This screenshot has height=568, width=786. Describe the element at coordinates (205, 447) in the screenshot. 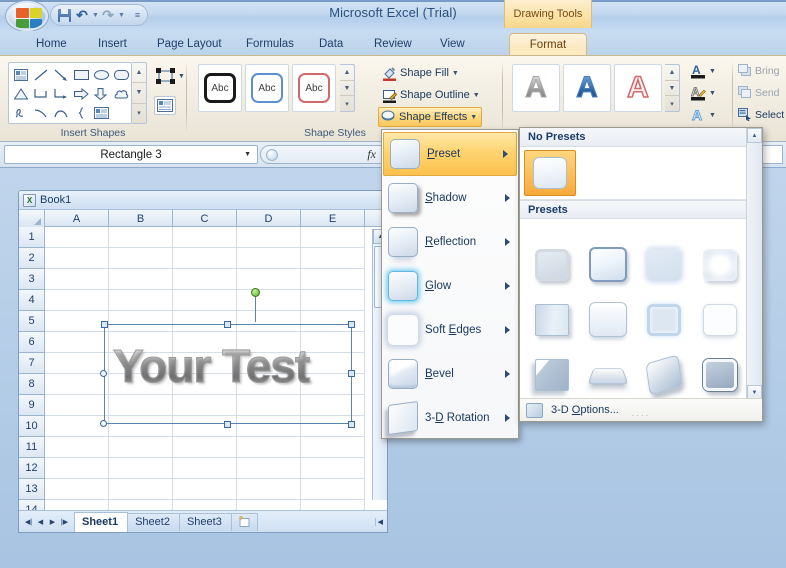

I see `cell-c11` at that location.